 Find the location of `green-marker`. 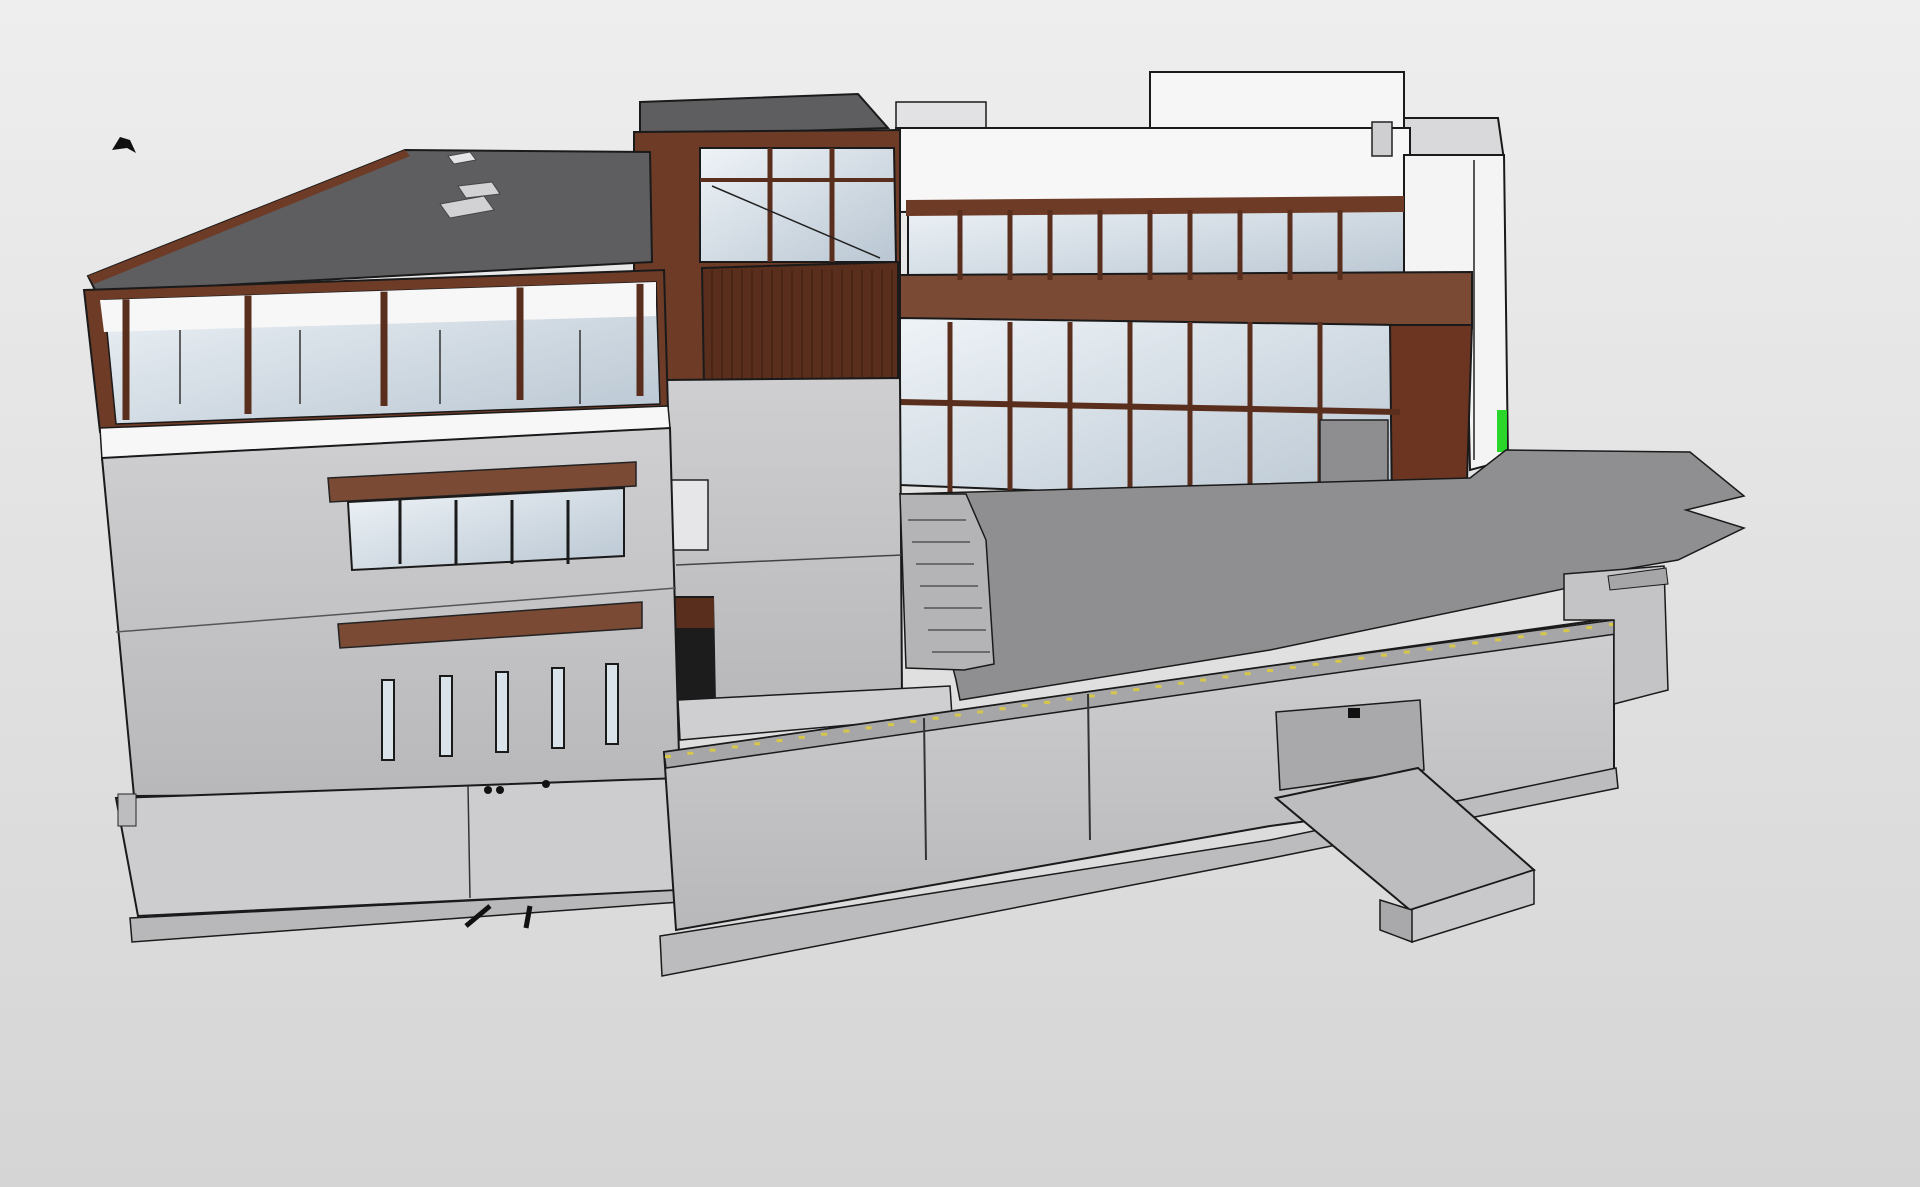

green-marker is located at coordinates (1502, 431).